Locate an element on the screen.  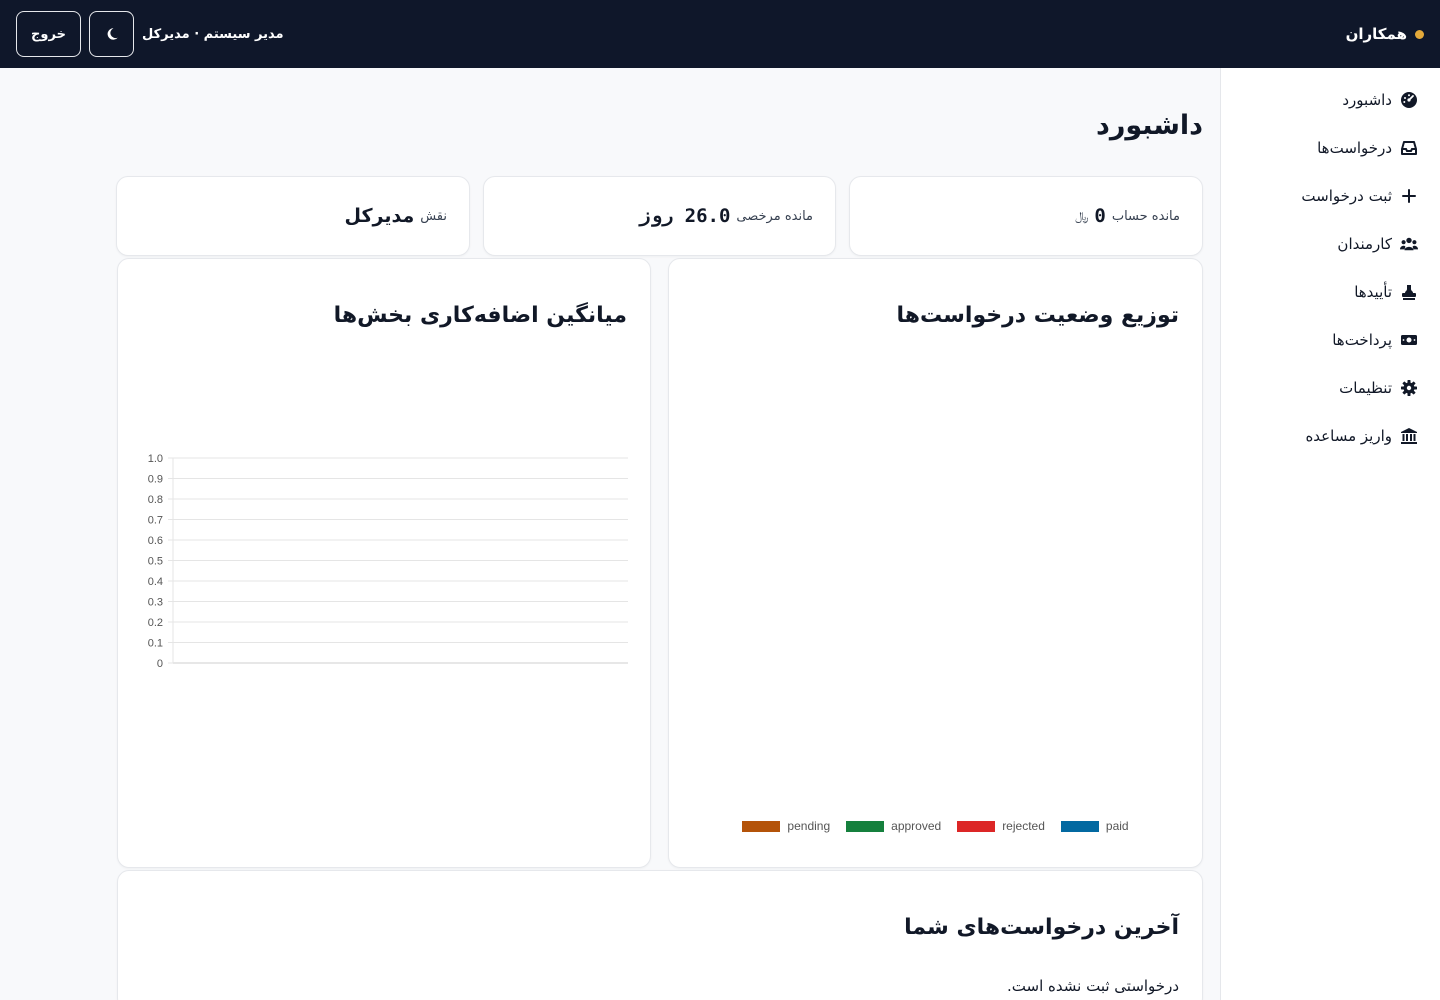
stat-leave-value: 26.0 روز is located at coordinates (684, 216).